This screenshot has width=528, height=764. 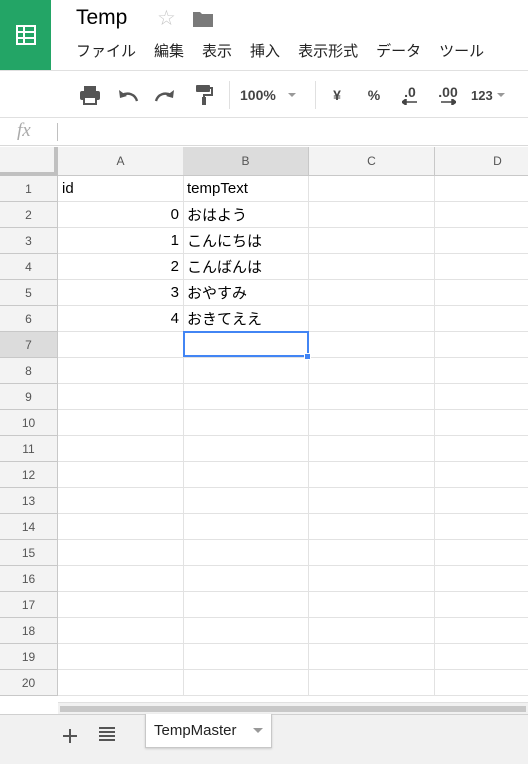 I want to click on menu-view: 表示, so click(x=217, y=50).